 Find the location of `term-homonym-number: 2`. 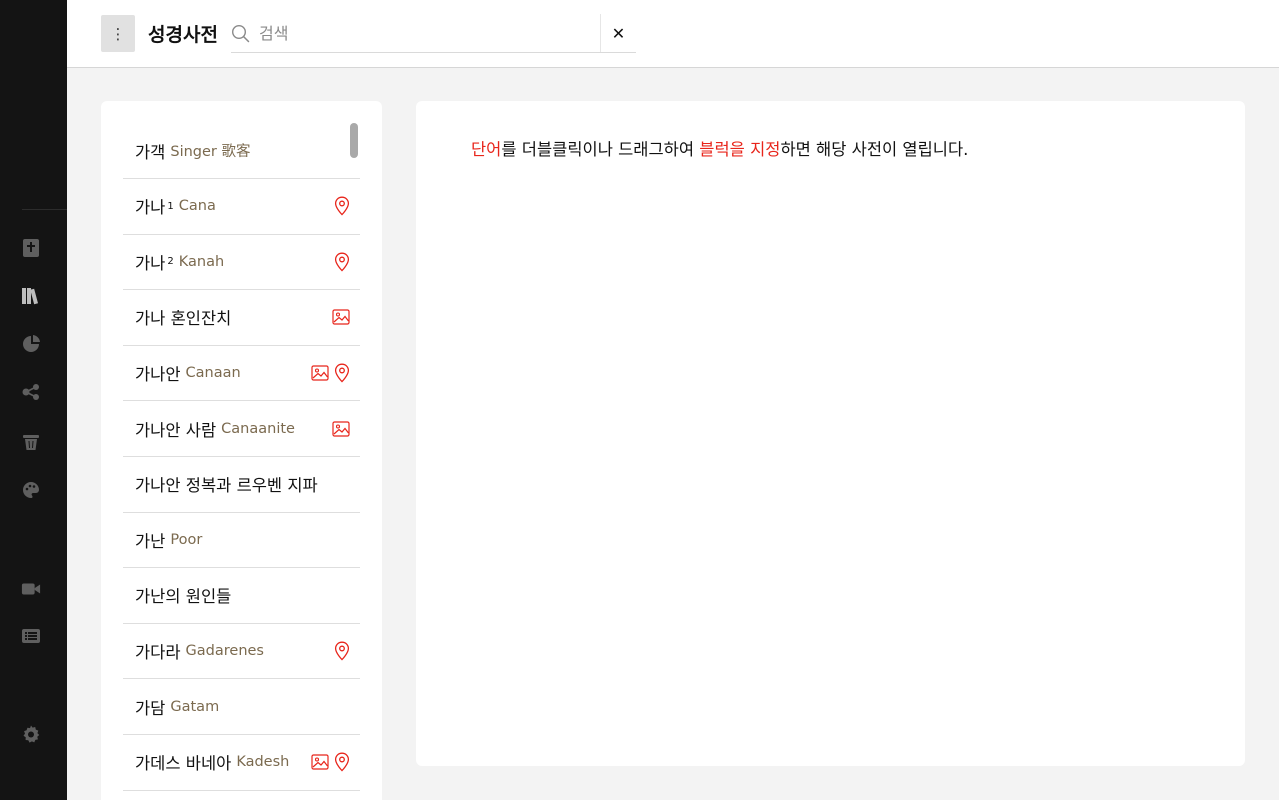

term-homonym-number: 2 is located at coordinates (170, 262).